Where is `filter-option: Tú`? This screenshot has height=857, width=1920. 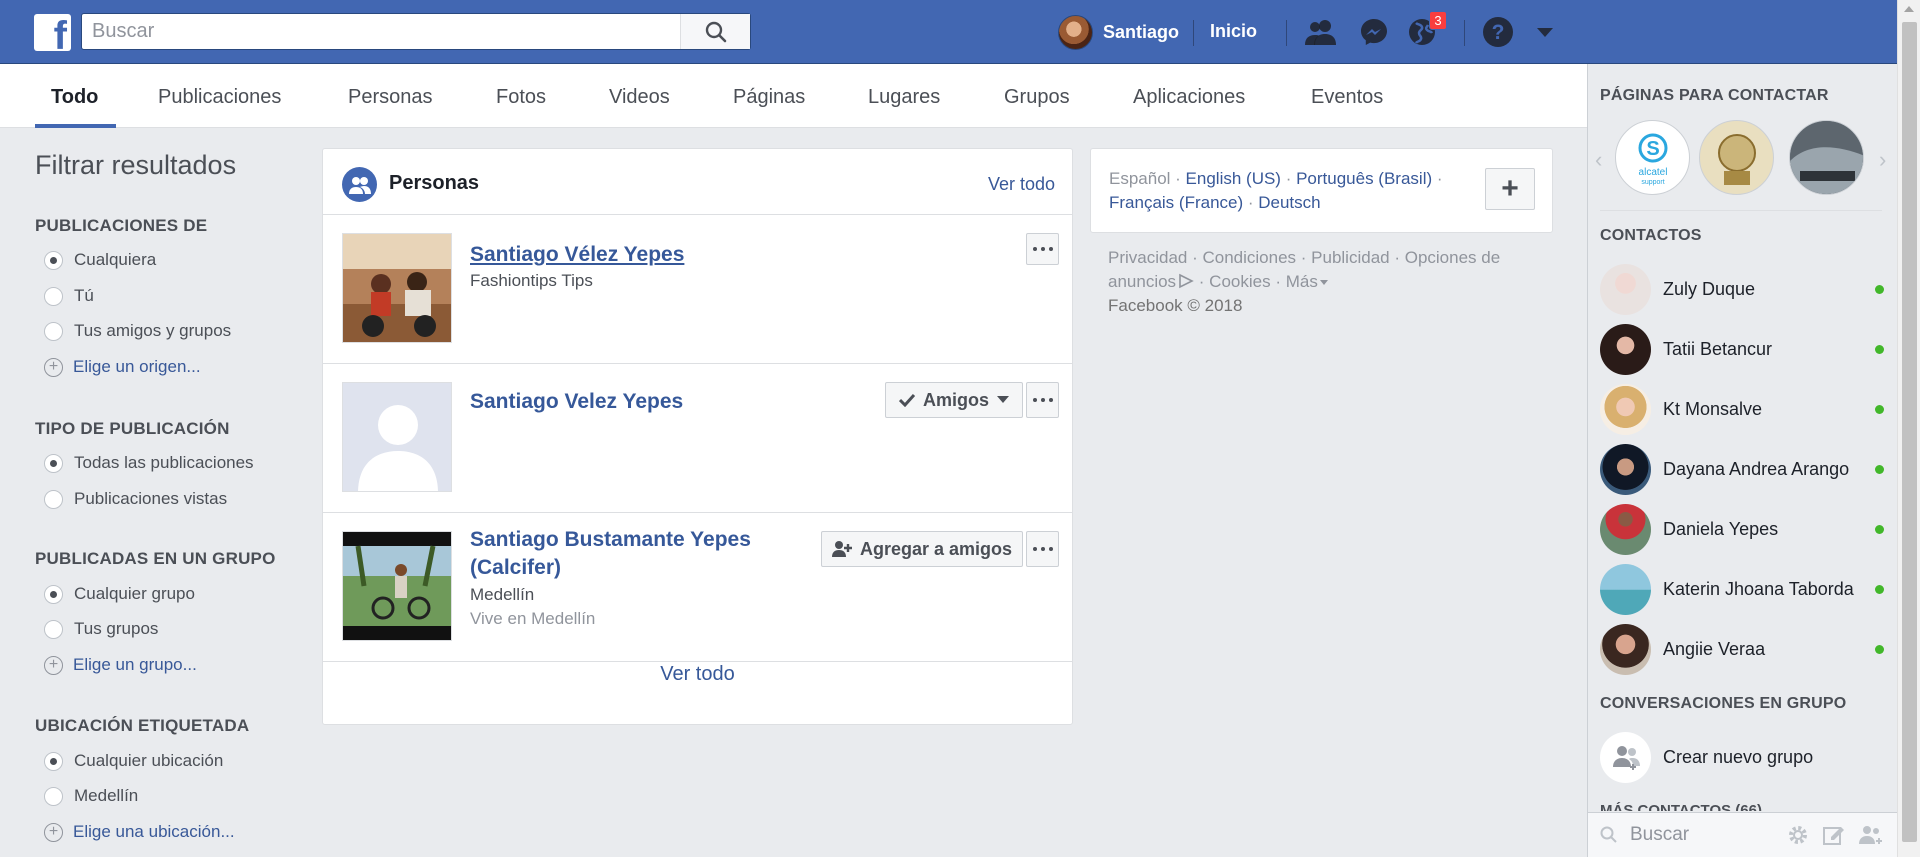
filter-option: Tú is located at coordinates (69, 296).